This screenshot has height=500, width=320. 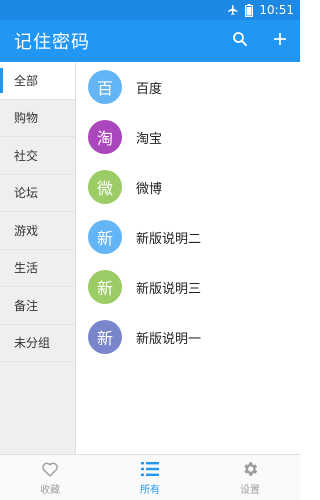 I want to click on list-item: 新 新版说明二, so click(x=188, y=237).